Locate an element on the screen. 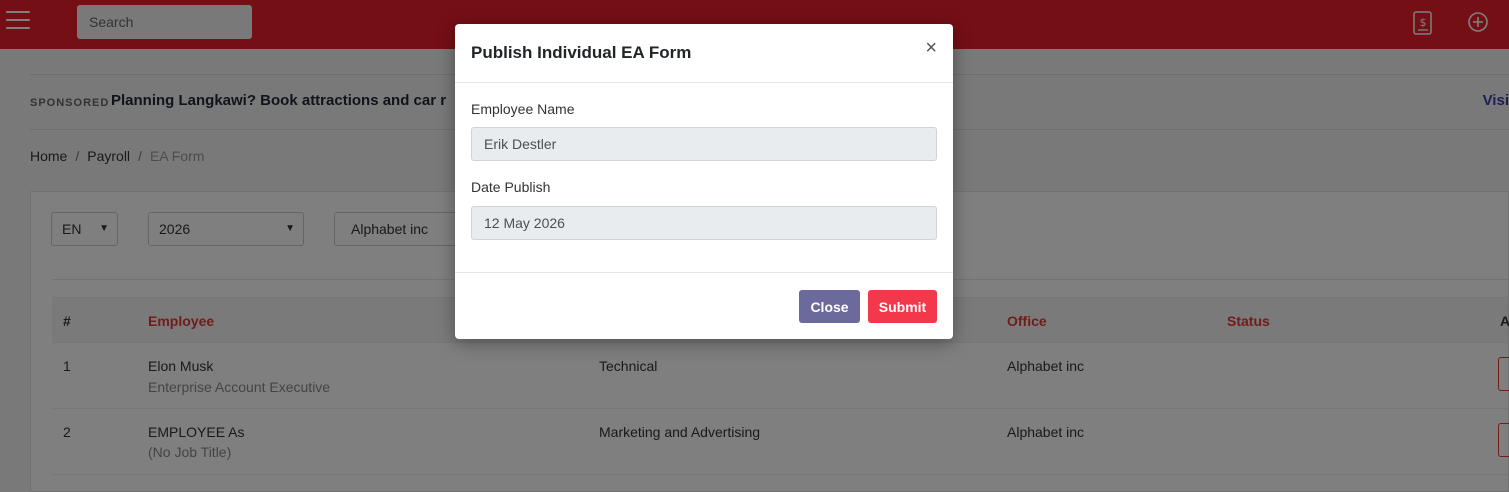  date-publish-field is located at coordinates (704, 223).